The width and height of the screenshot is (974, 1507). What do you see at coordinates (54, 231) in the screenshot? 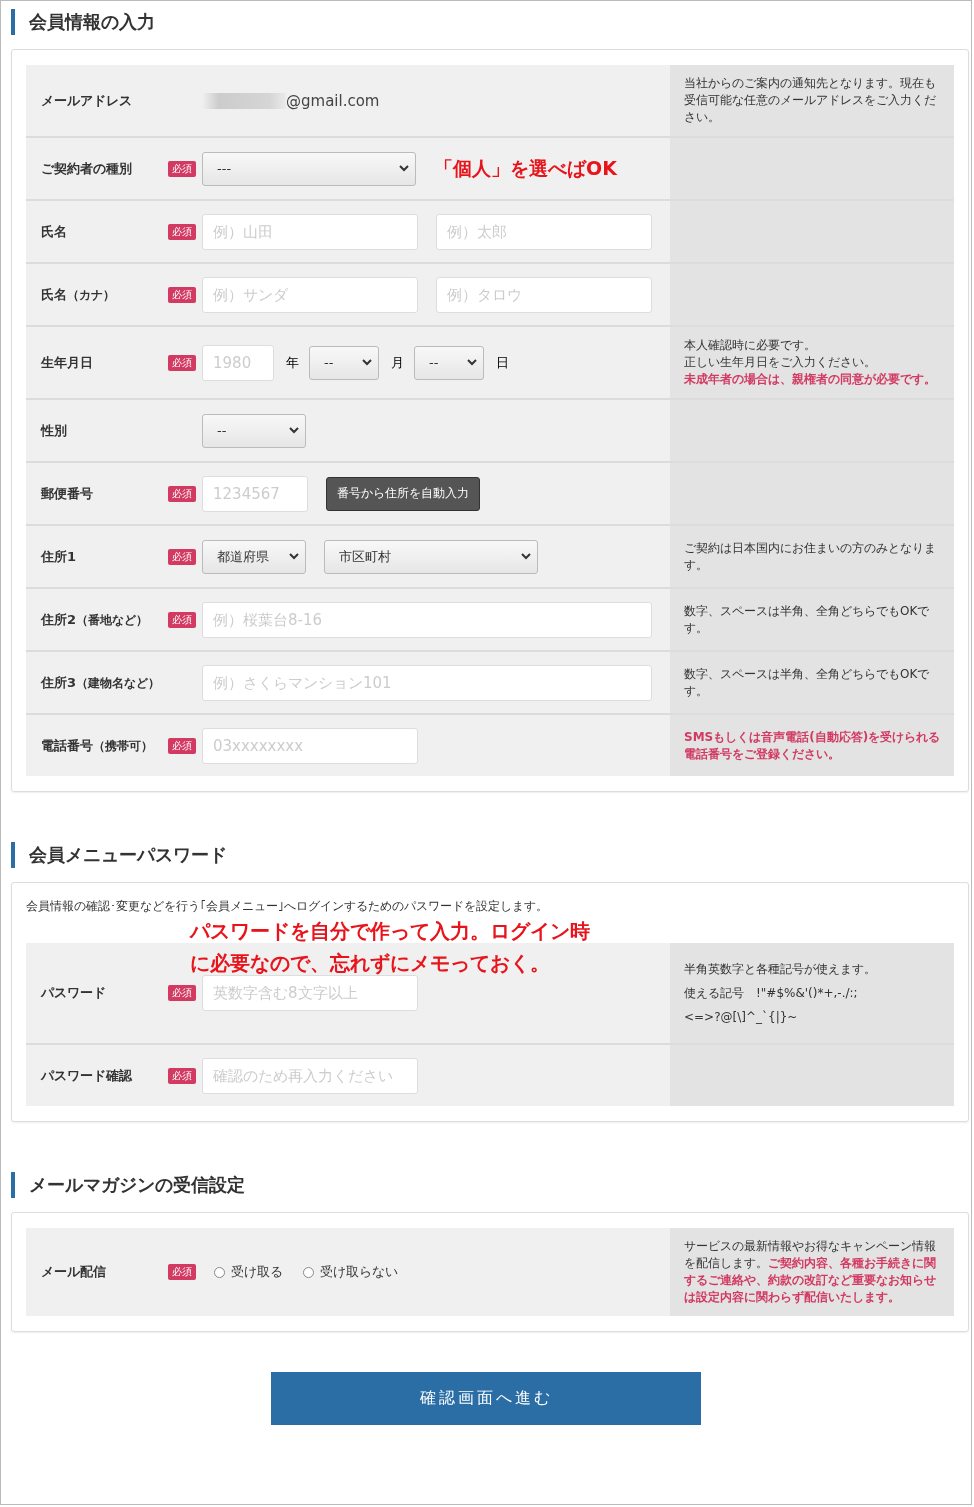
I see `field-label: 氏名` at bounding box center [54, 231].